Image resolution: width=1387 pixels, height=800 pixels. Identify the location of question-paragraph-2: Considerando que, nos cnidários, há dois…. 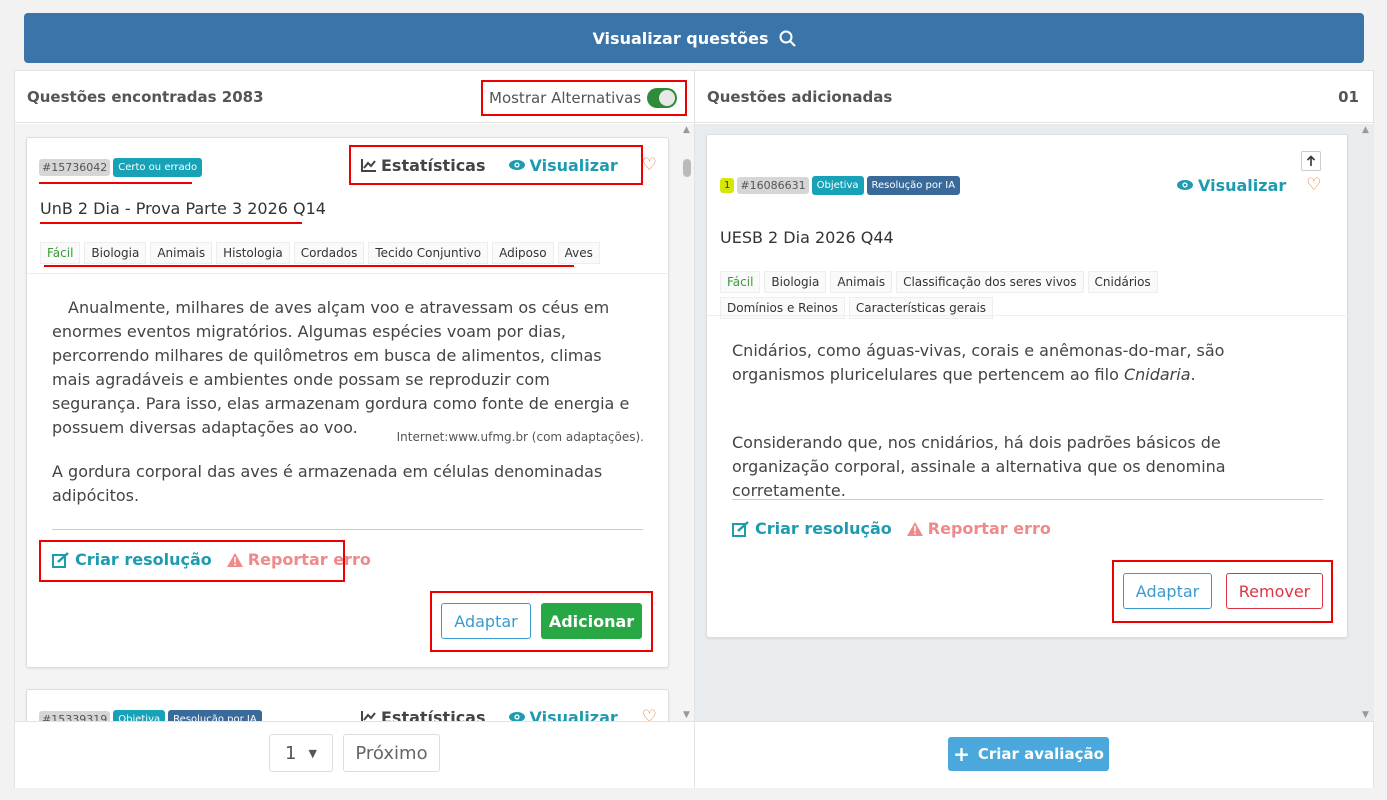
(979, 466).